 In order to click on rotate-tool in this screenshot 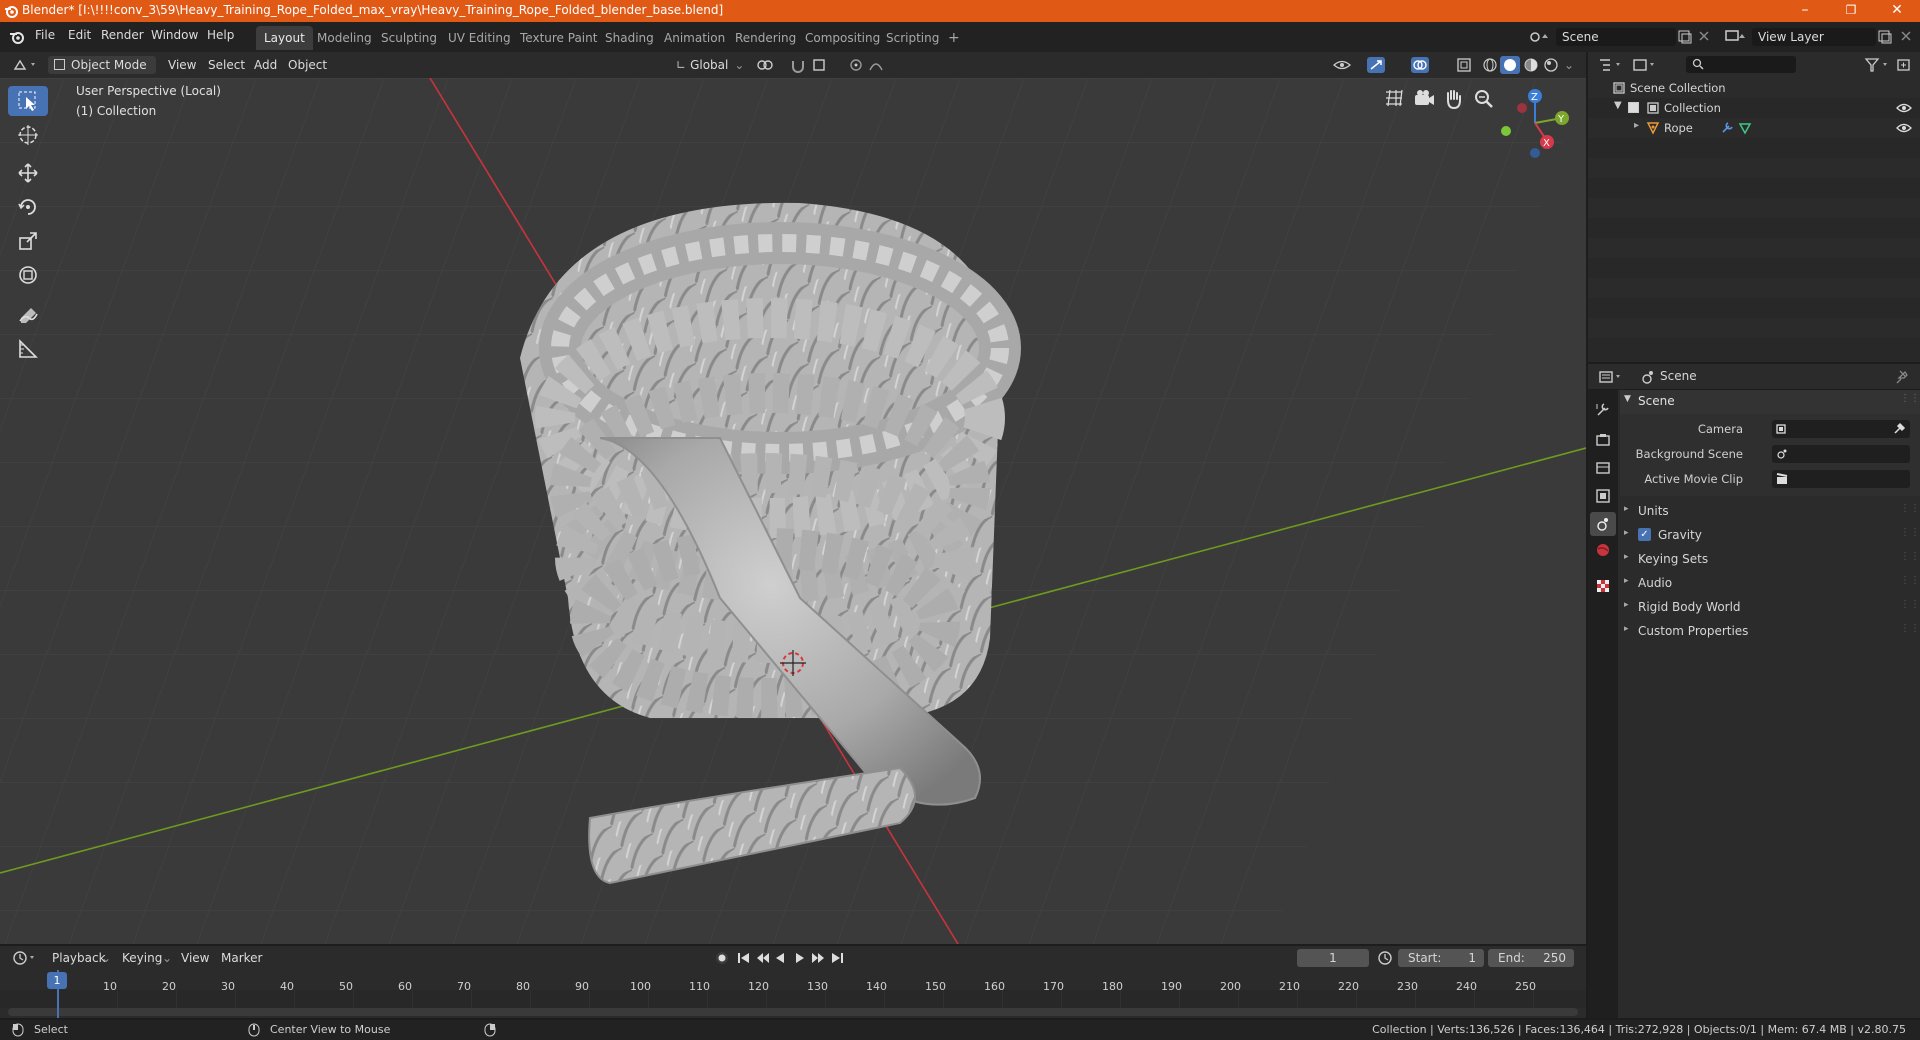, I will do `click(28, 207)`.